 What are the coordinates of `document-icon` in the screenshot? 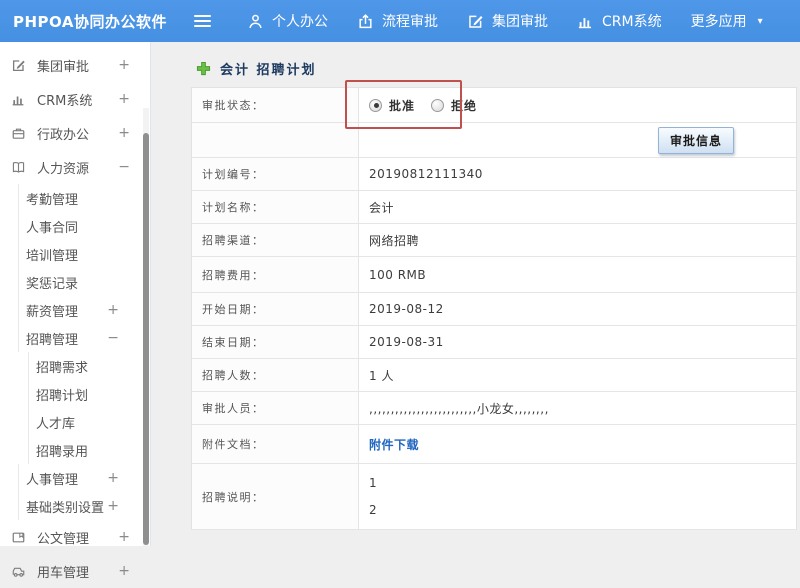 It's located at (19, 537).